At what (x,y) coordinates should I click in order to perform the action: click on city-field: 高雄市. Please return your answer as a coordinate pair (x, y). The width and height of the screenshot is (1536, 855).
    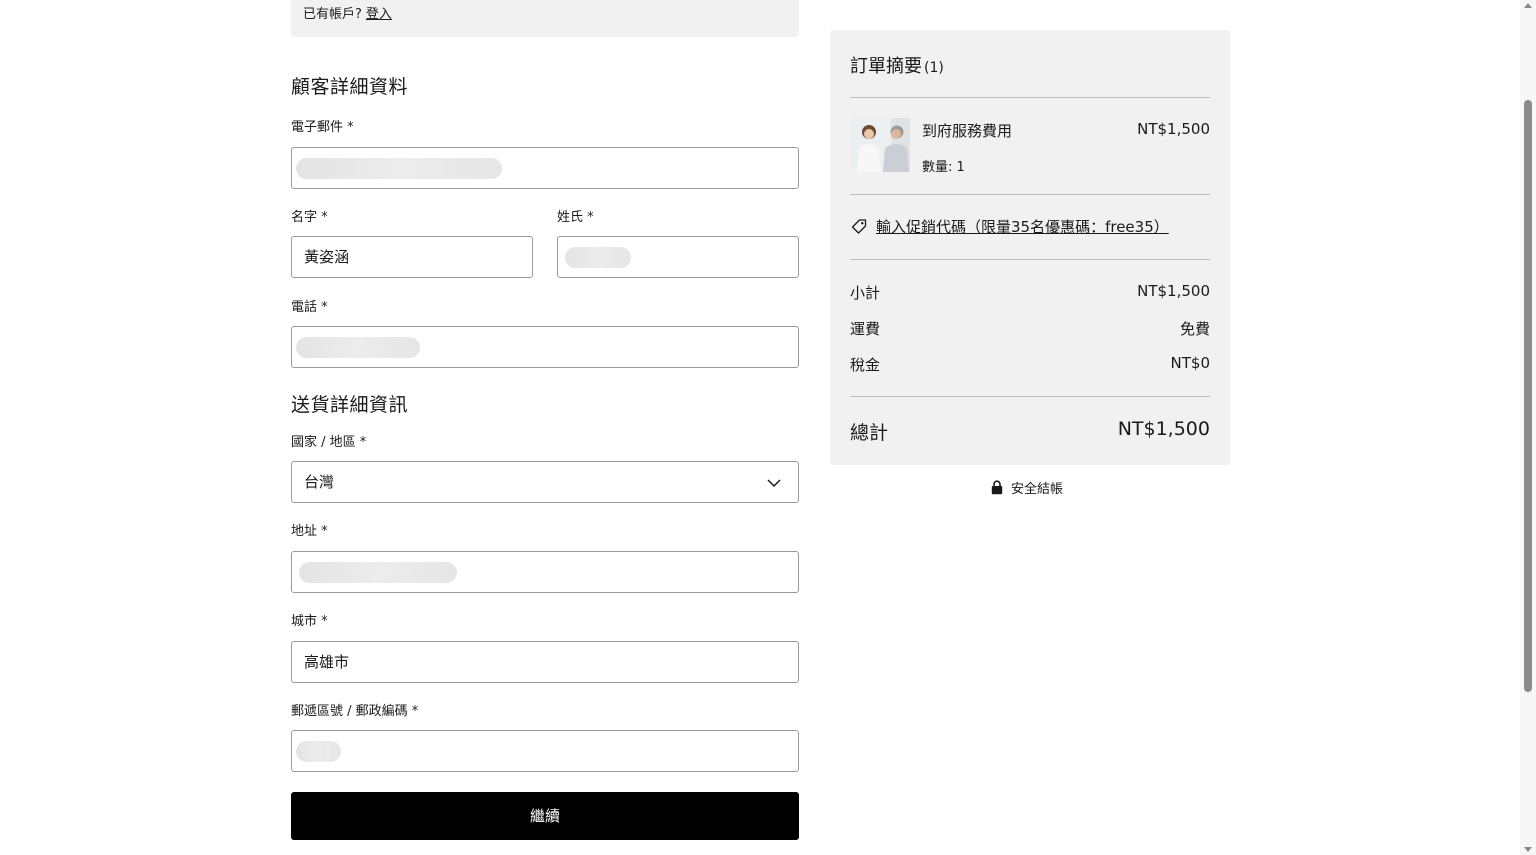
    Looking at the image, I should click on (545, 662).